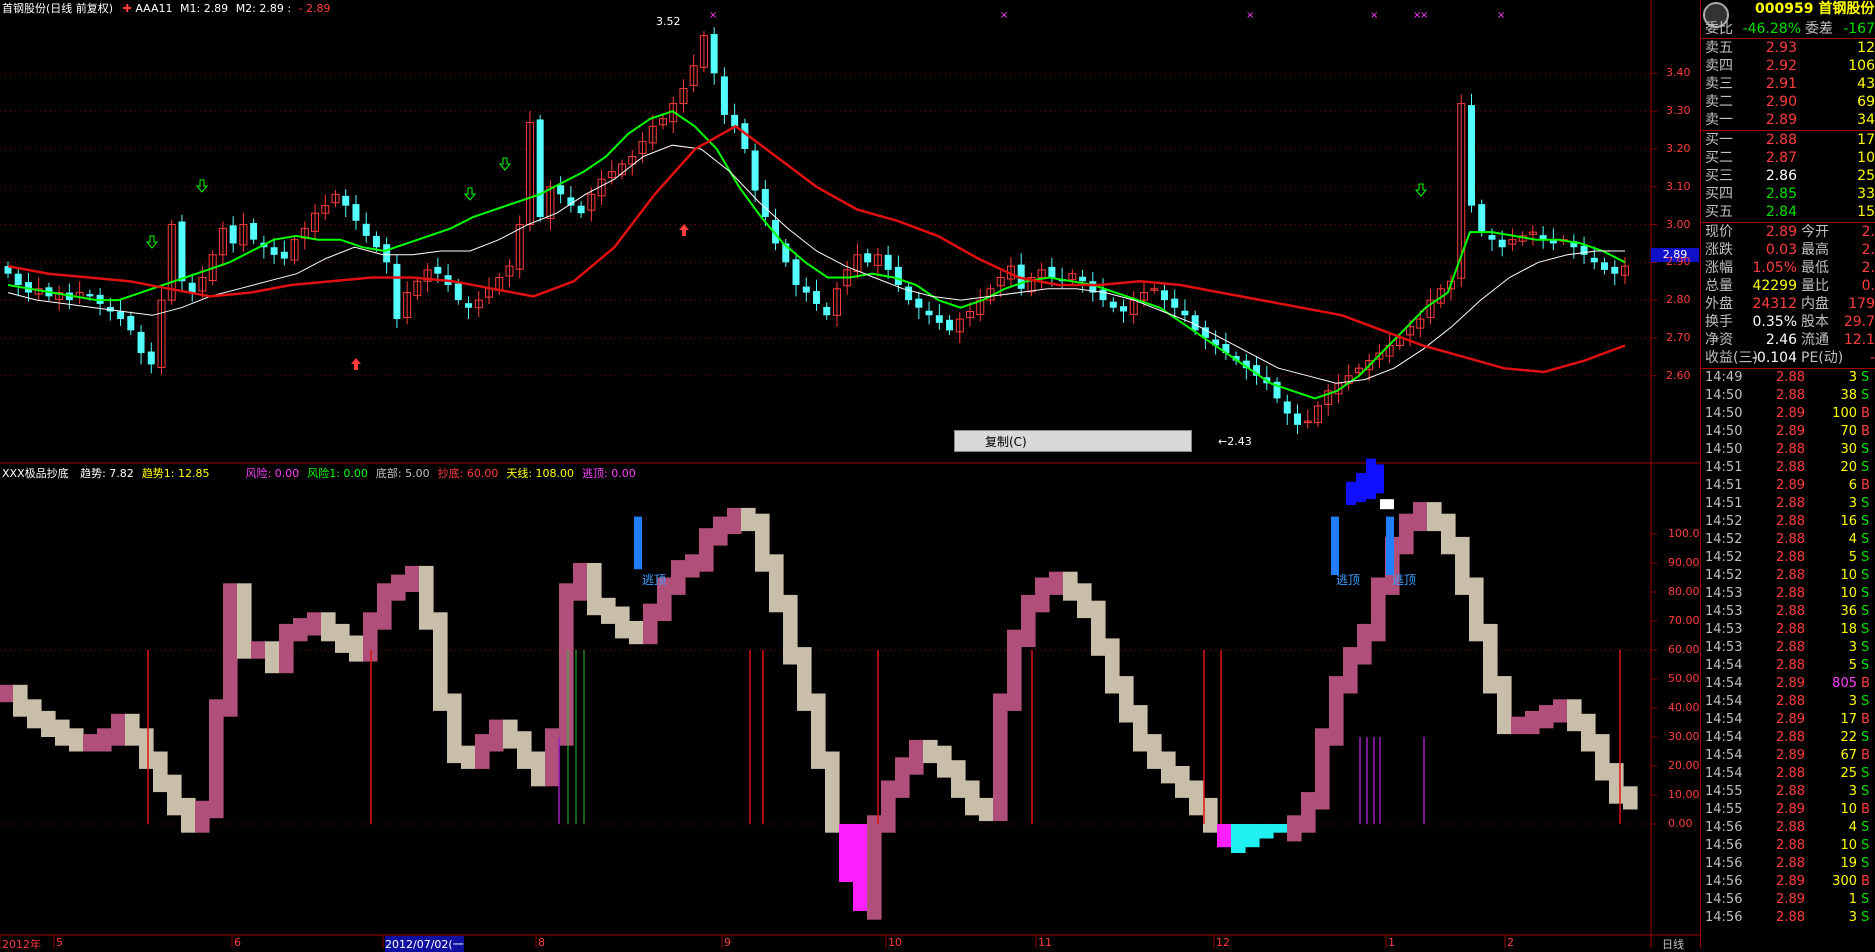  I want to click on tick-row: 14:50 2.88 38 S, so click(1788, 396).